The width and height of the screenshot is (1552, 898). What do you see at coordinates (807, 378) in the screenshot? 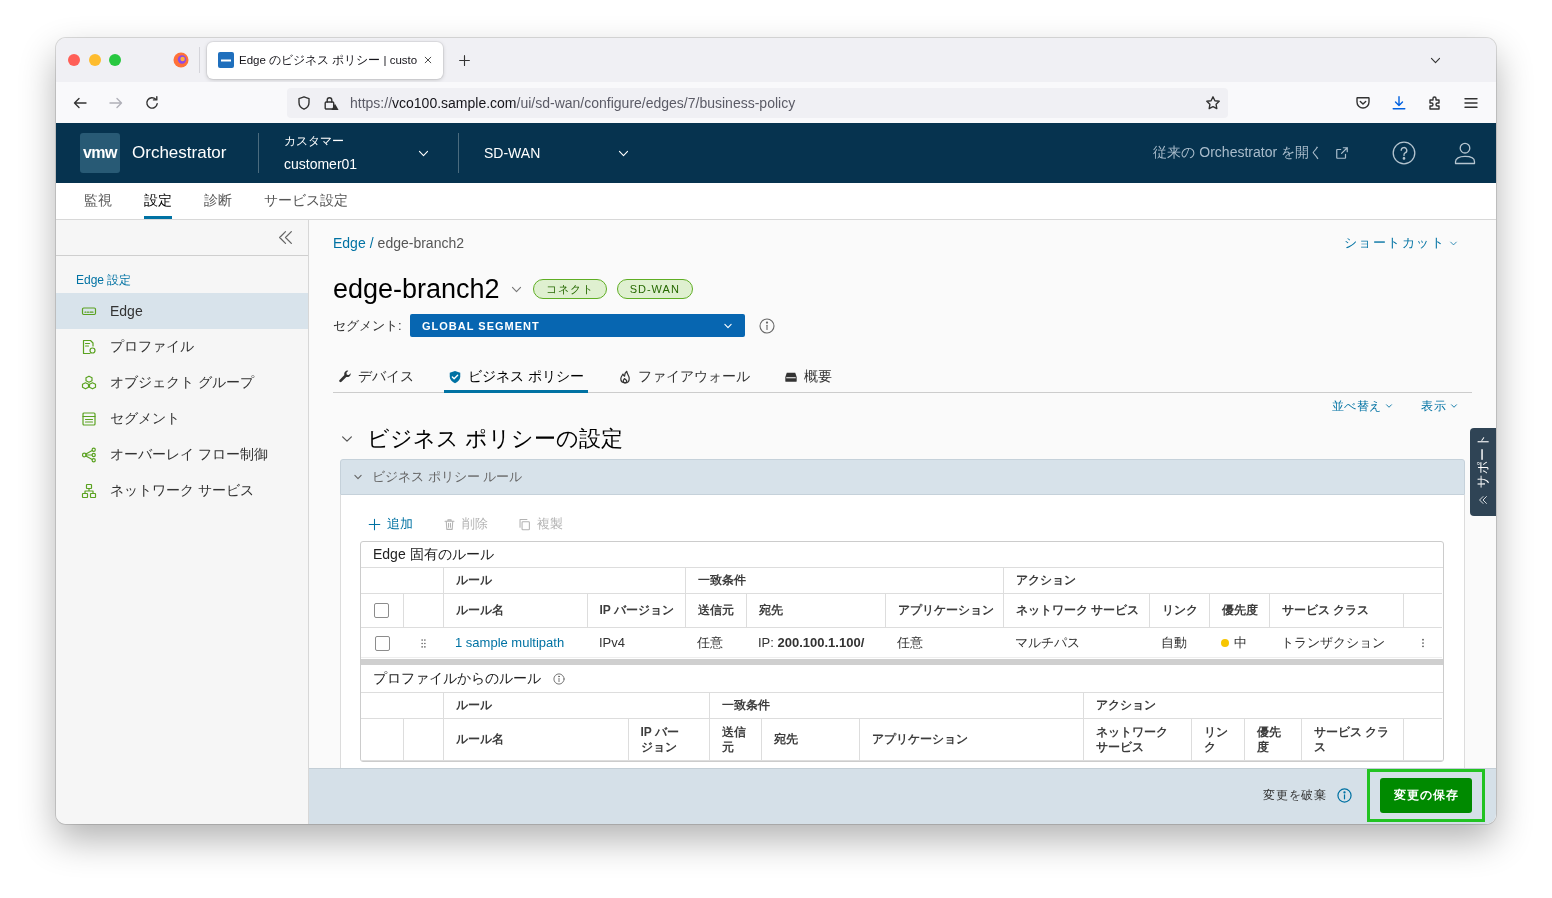
I see `tab: 概要` at bounding box center [807, 378].